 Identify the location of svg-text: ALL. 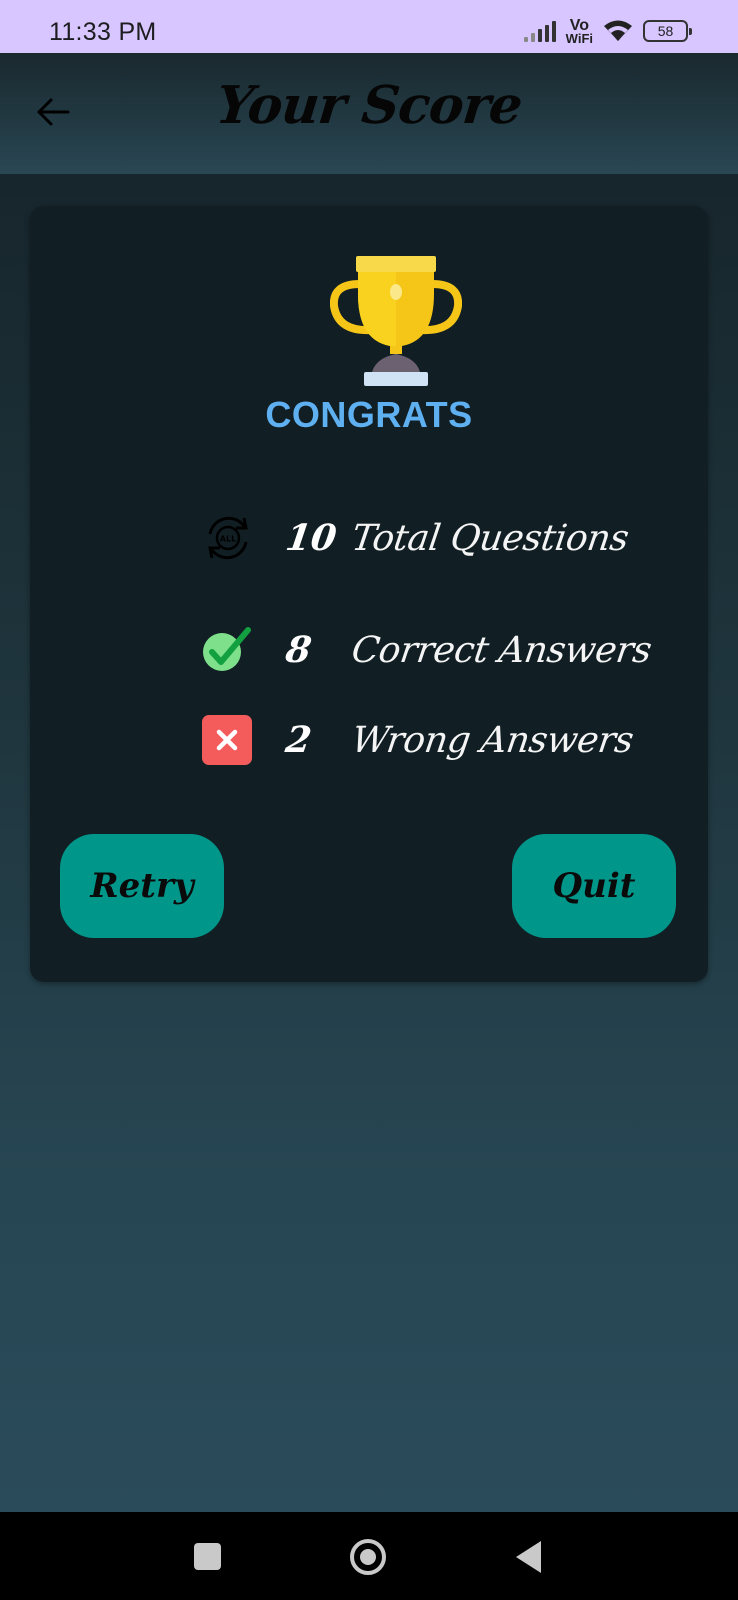
(228, 539).